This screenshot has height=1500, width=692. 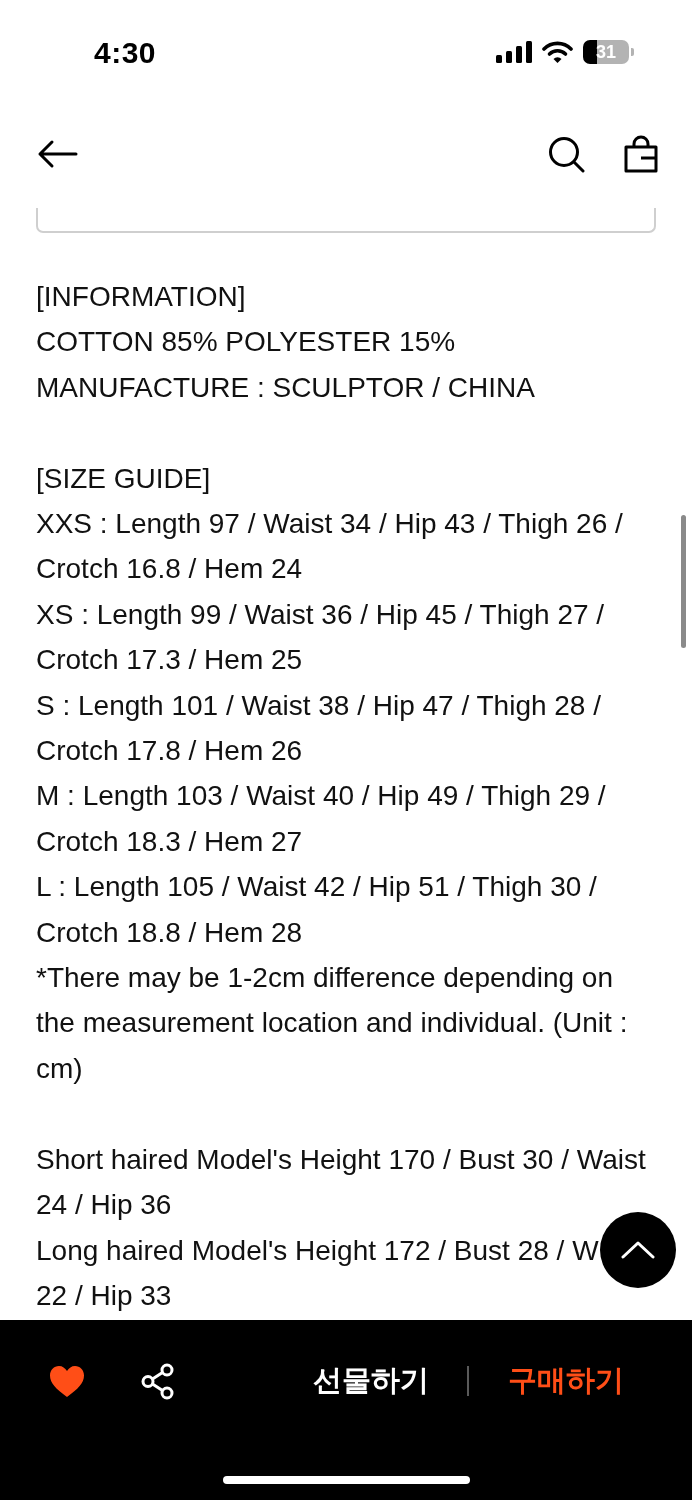 I want to click on shopping-bag-button, so click(x=641, y=154).